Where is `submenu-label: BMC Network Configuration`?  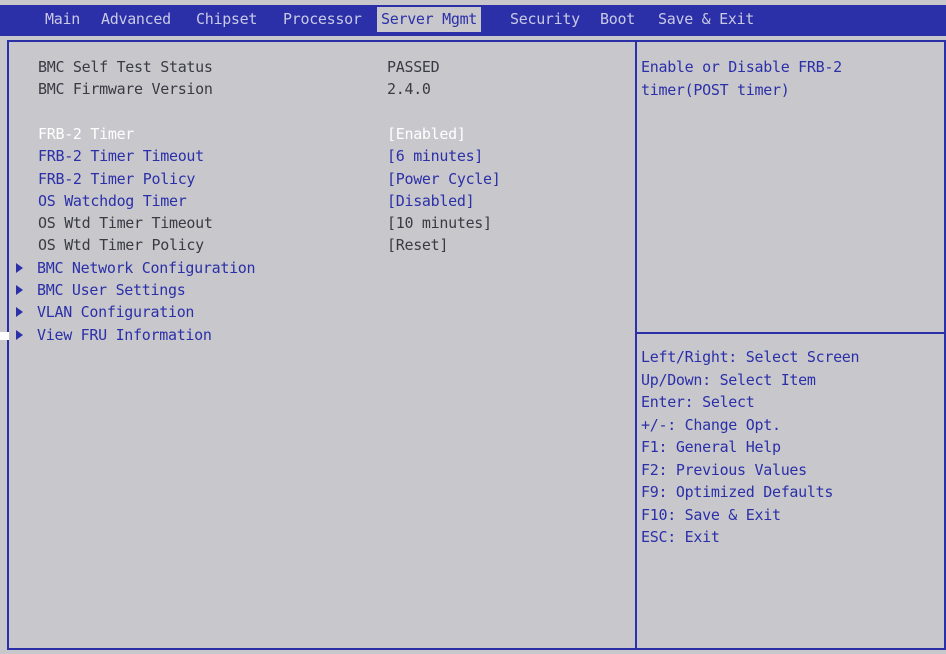
submenu-label: BMC Network Configuration is located at coordinates (146, 268).